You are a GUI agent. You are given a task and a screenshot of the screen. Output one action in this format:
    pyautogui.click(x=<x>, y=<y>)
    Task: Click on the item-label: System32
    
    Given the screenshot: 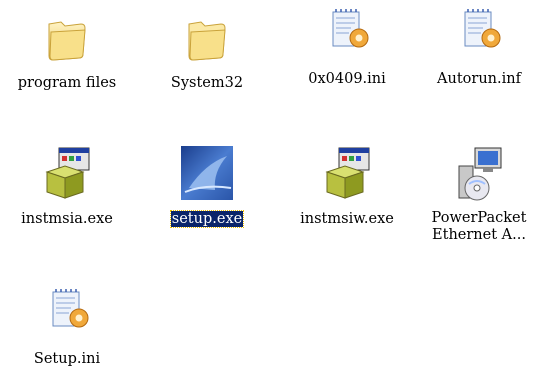 What is the action you would take?
    pyautogui.click(x=207, y=83)
    